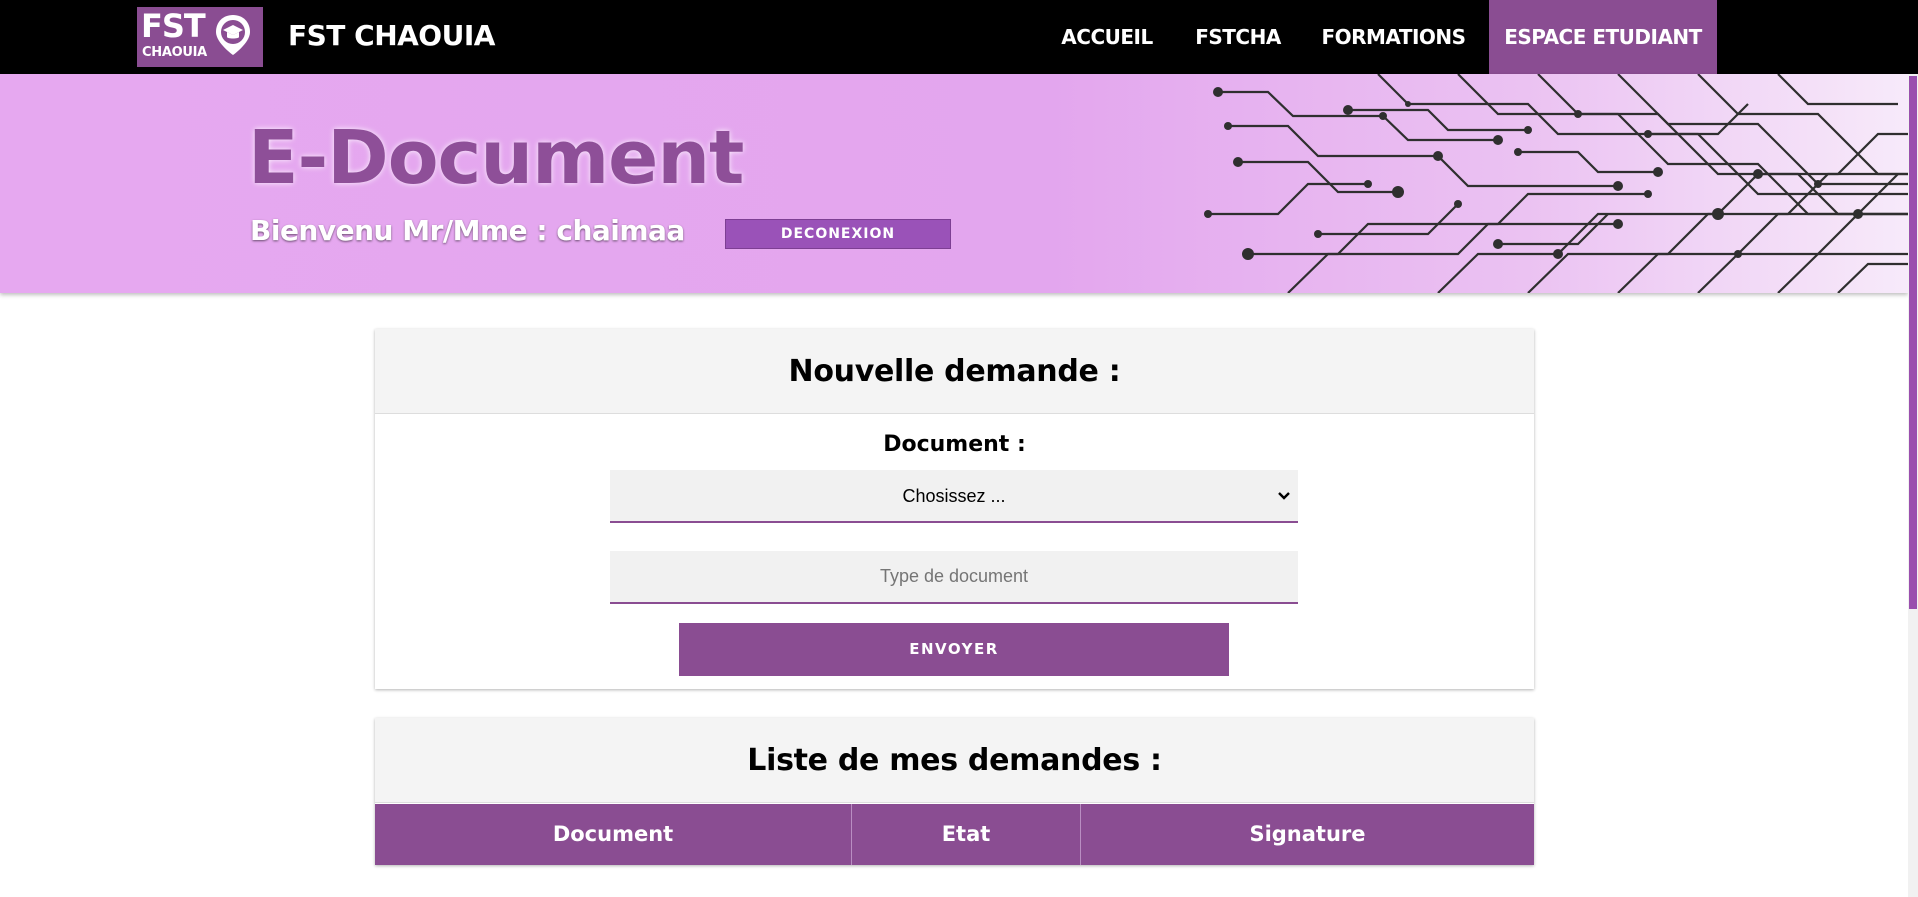 The height and width of the screenshot is (897, 1918). Describe the element at coordinates (496, 158) in the screenshot. I see `page-title: E-Document` at that location.